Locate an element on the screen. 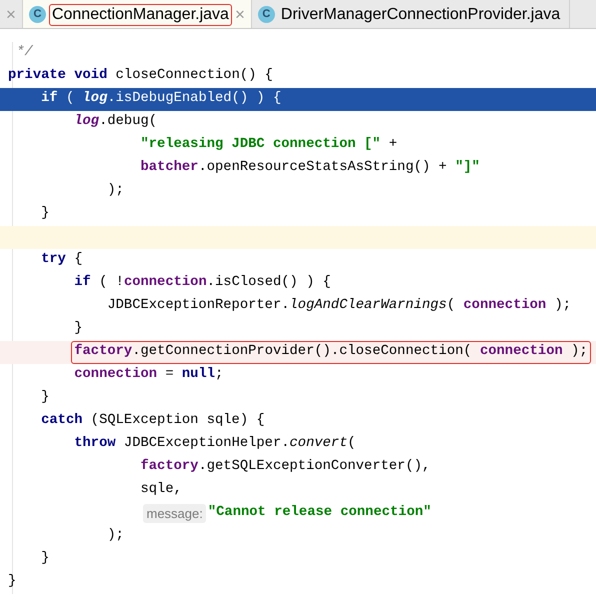  code-text: "releasing JDBC connection [" + is located at coordinates (269, 145).